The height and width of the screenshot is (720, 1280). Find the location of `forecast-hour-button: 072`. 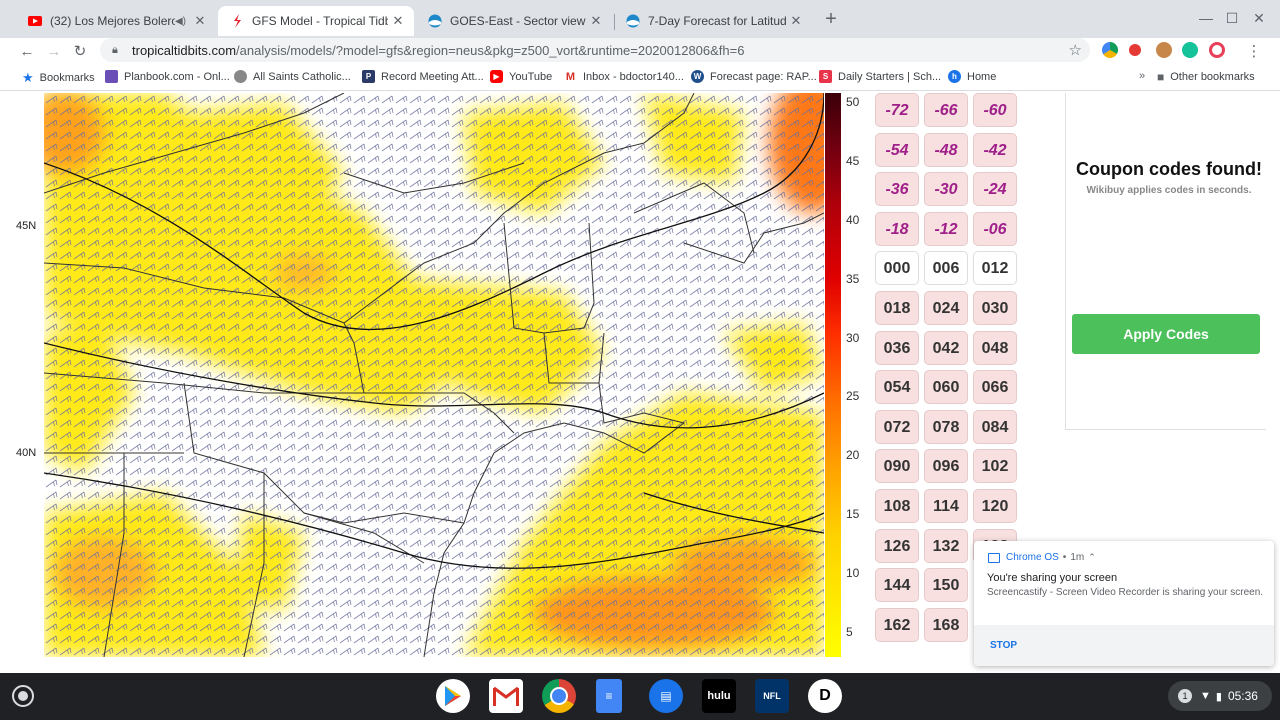

forecast-hour-button: 072 is located at coordinates (897, 426).